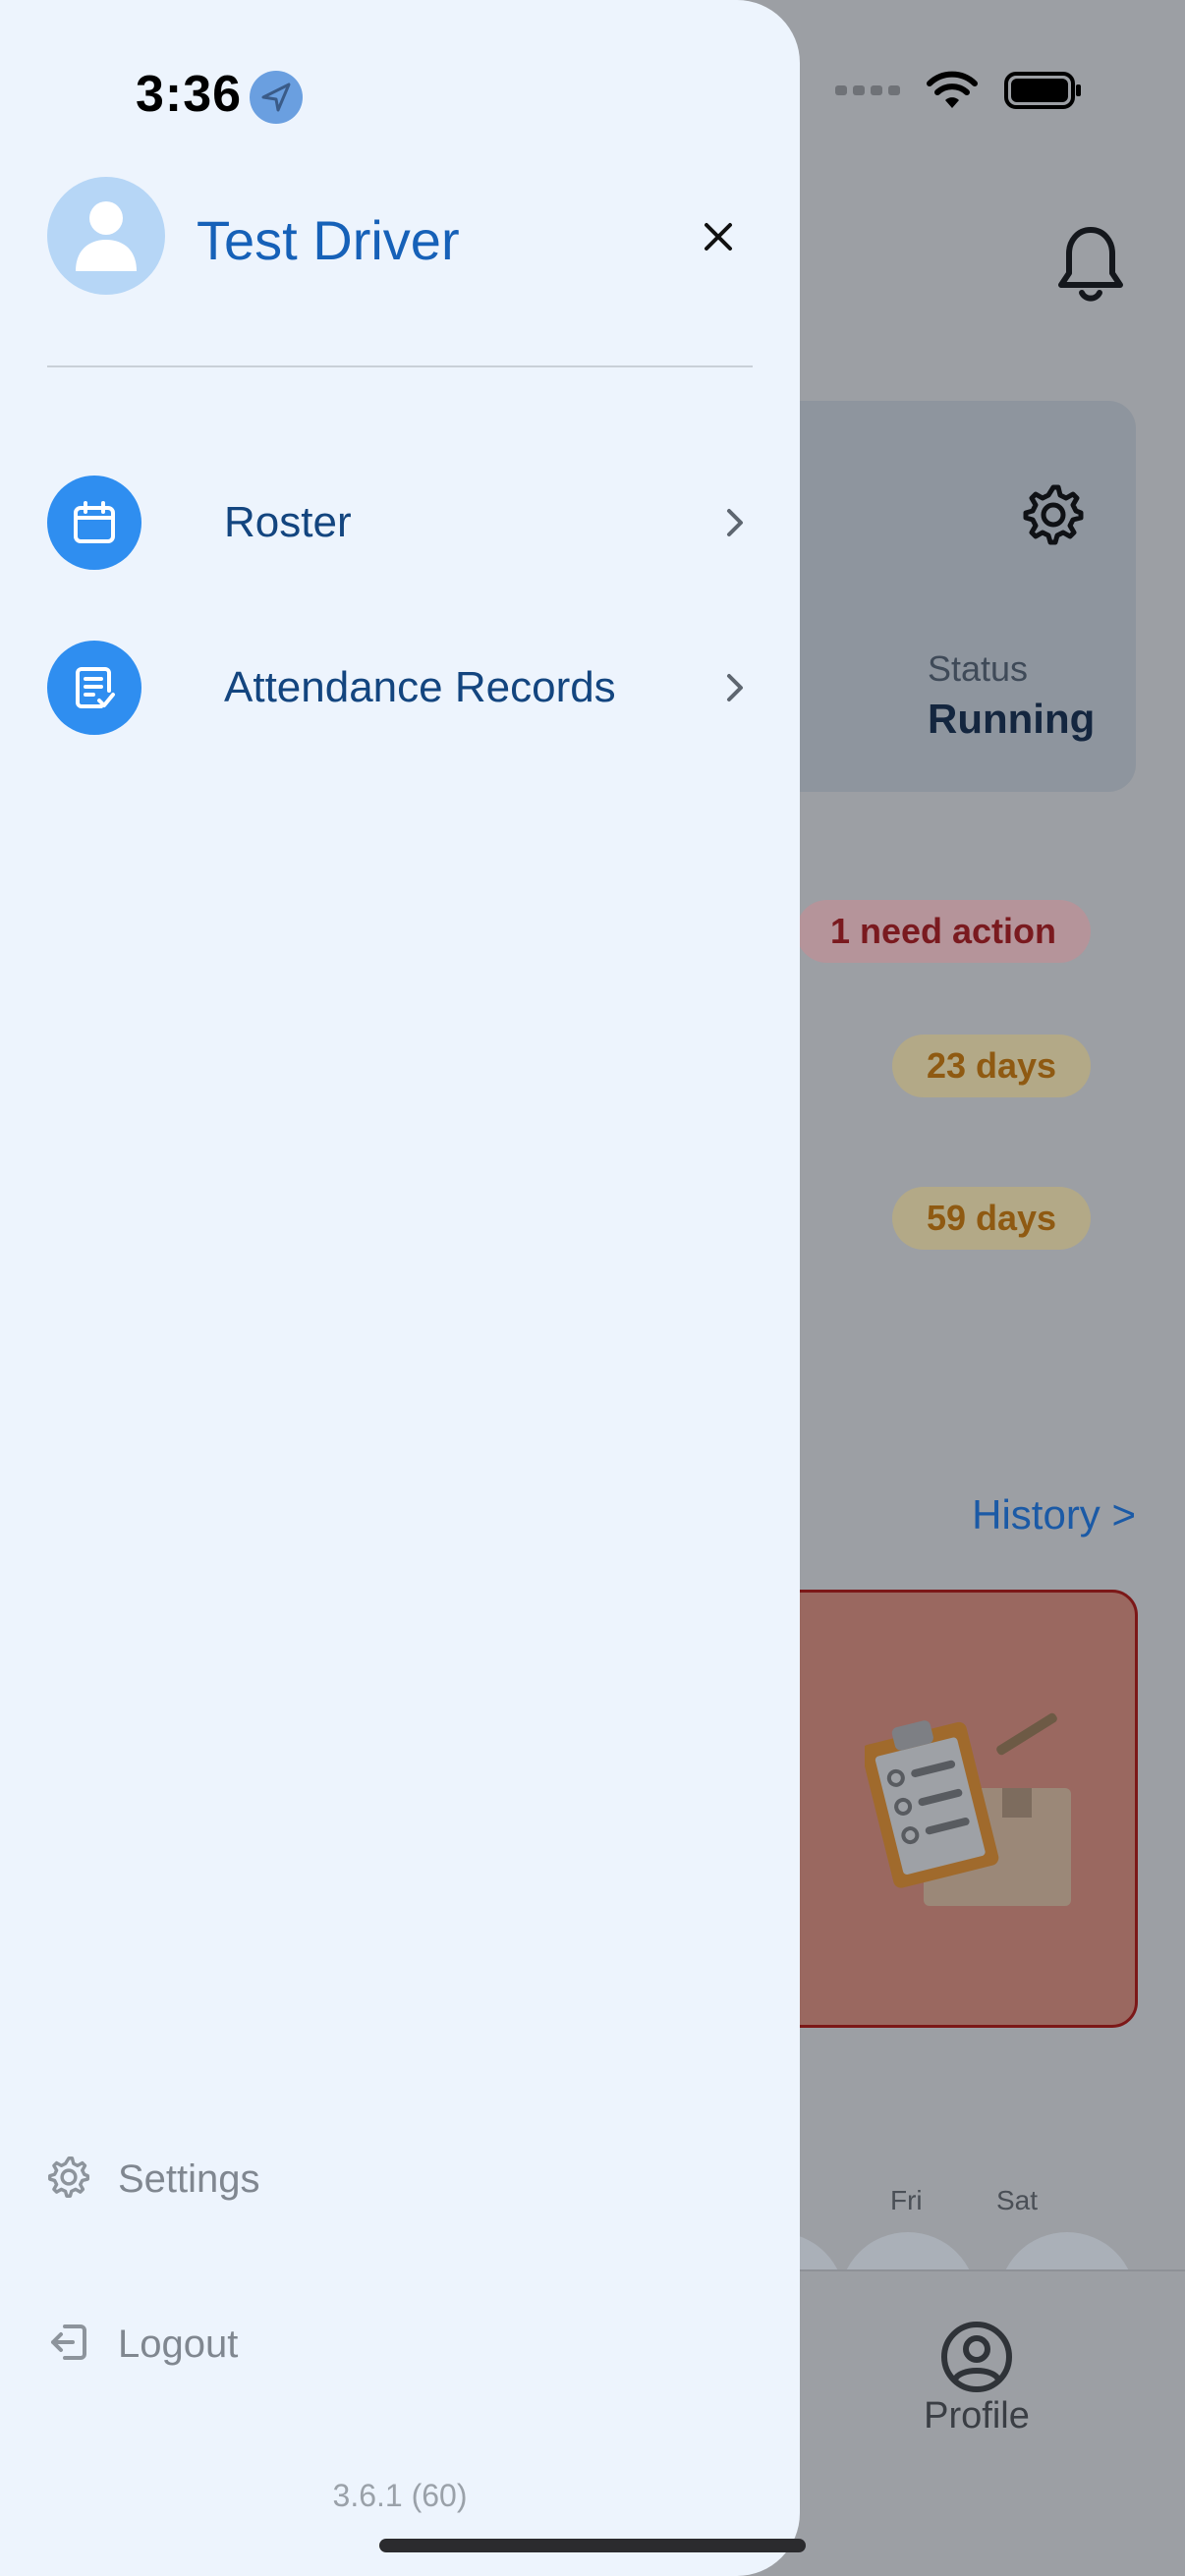 The height and width of the screenshot is (2576, 1185). What do you see at coordinates (992, 1066) in the screenshot?
I see `days-badge: 23 days` at bounding box center [992, 1066].